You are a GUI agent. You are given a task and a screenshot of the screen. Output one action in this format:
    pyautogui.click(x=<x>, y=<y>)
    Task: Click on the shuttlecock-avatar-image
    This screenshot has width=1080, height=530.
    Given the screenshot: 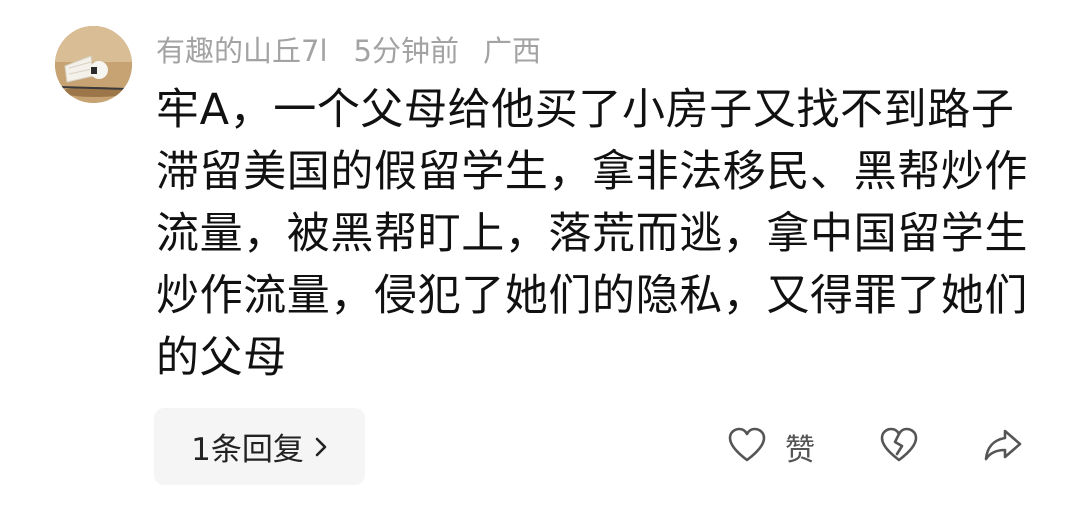 What is the action you would take?
    pyautogui.click(x=93, y=64)
    